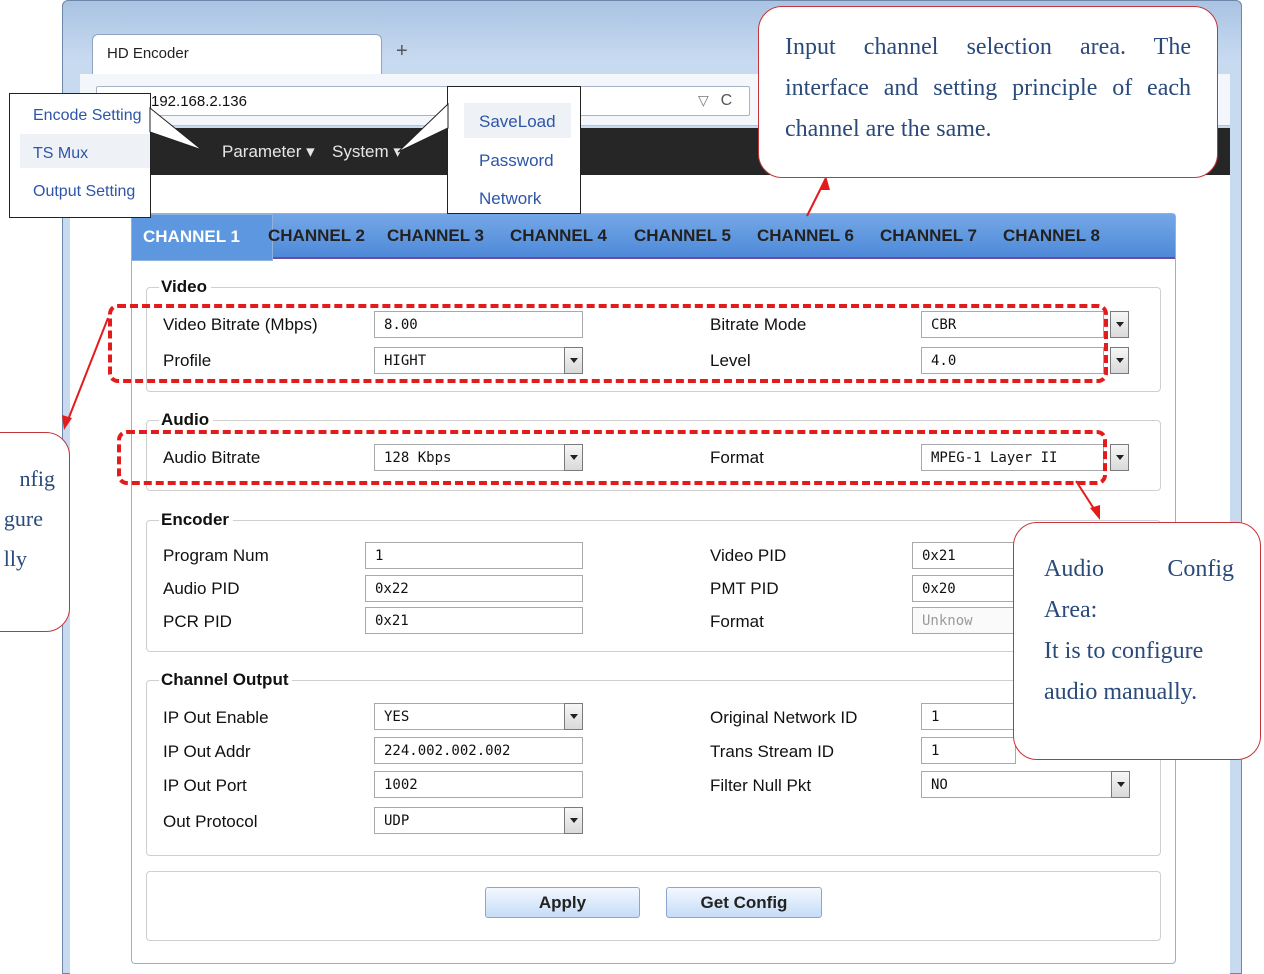  I want to click on callout-word: Audio, so click(1074, 569).